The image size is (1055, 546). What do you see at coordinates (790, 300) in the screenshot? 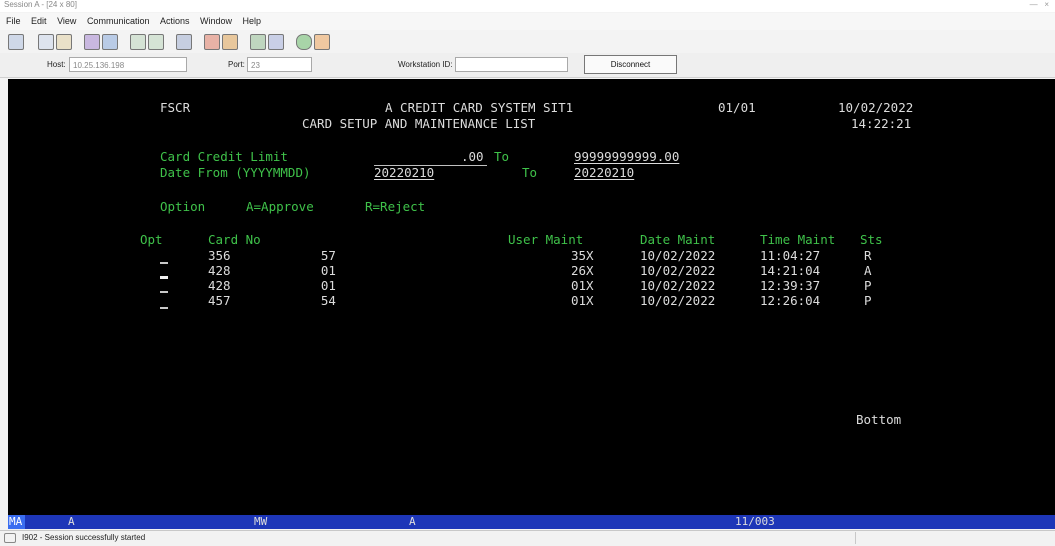
I see `row-time-maint: 12:26:04` at bounding box center [790, 300].